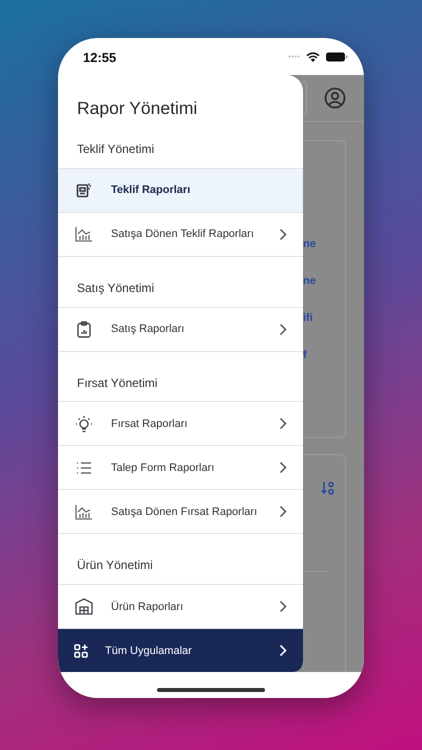  Describe the element at coordinates (180, 423) in the screenshot. I see `menu-item: Fırsat Raporları` at that location.